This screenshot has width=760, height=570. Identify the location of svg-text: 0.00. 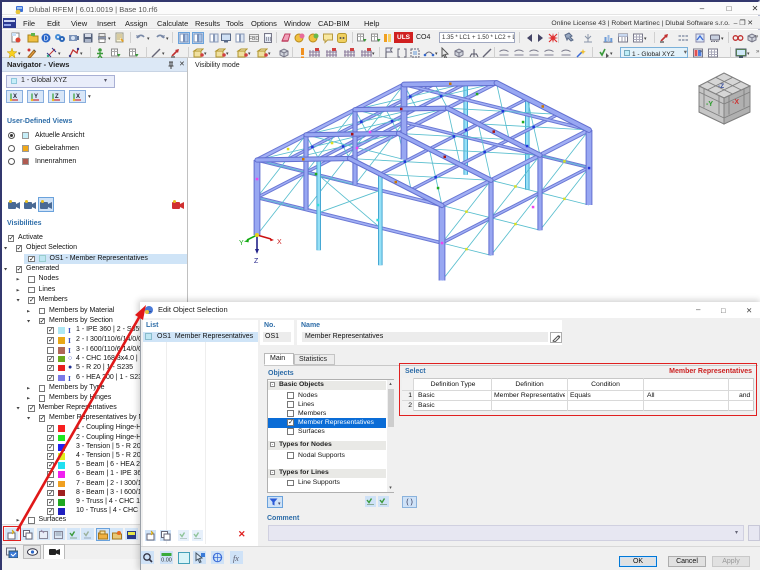
(166, 561).